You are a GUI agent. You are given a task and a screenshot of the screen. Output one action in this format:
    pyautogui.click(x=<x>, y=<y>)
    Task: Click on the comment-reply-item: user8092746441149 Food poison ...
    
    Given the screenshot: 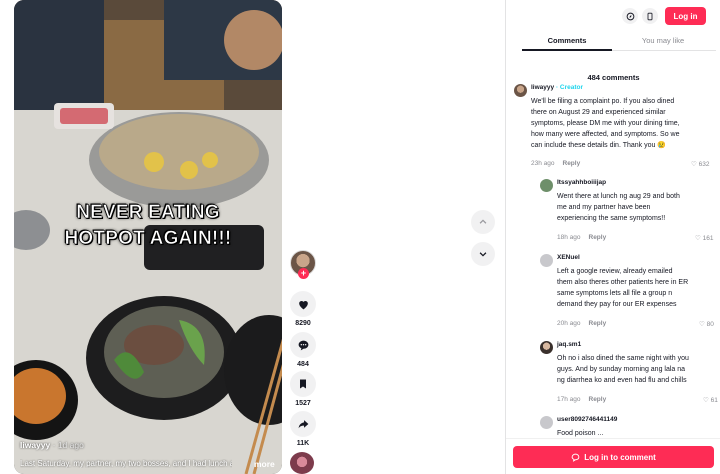 What is the action you would take?
    pyautogui.click(x=630, y=427)
    